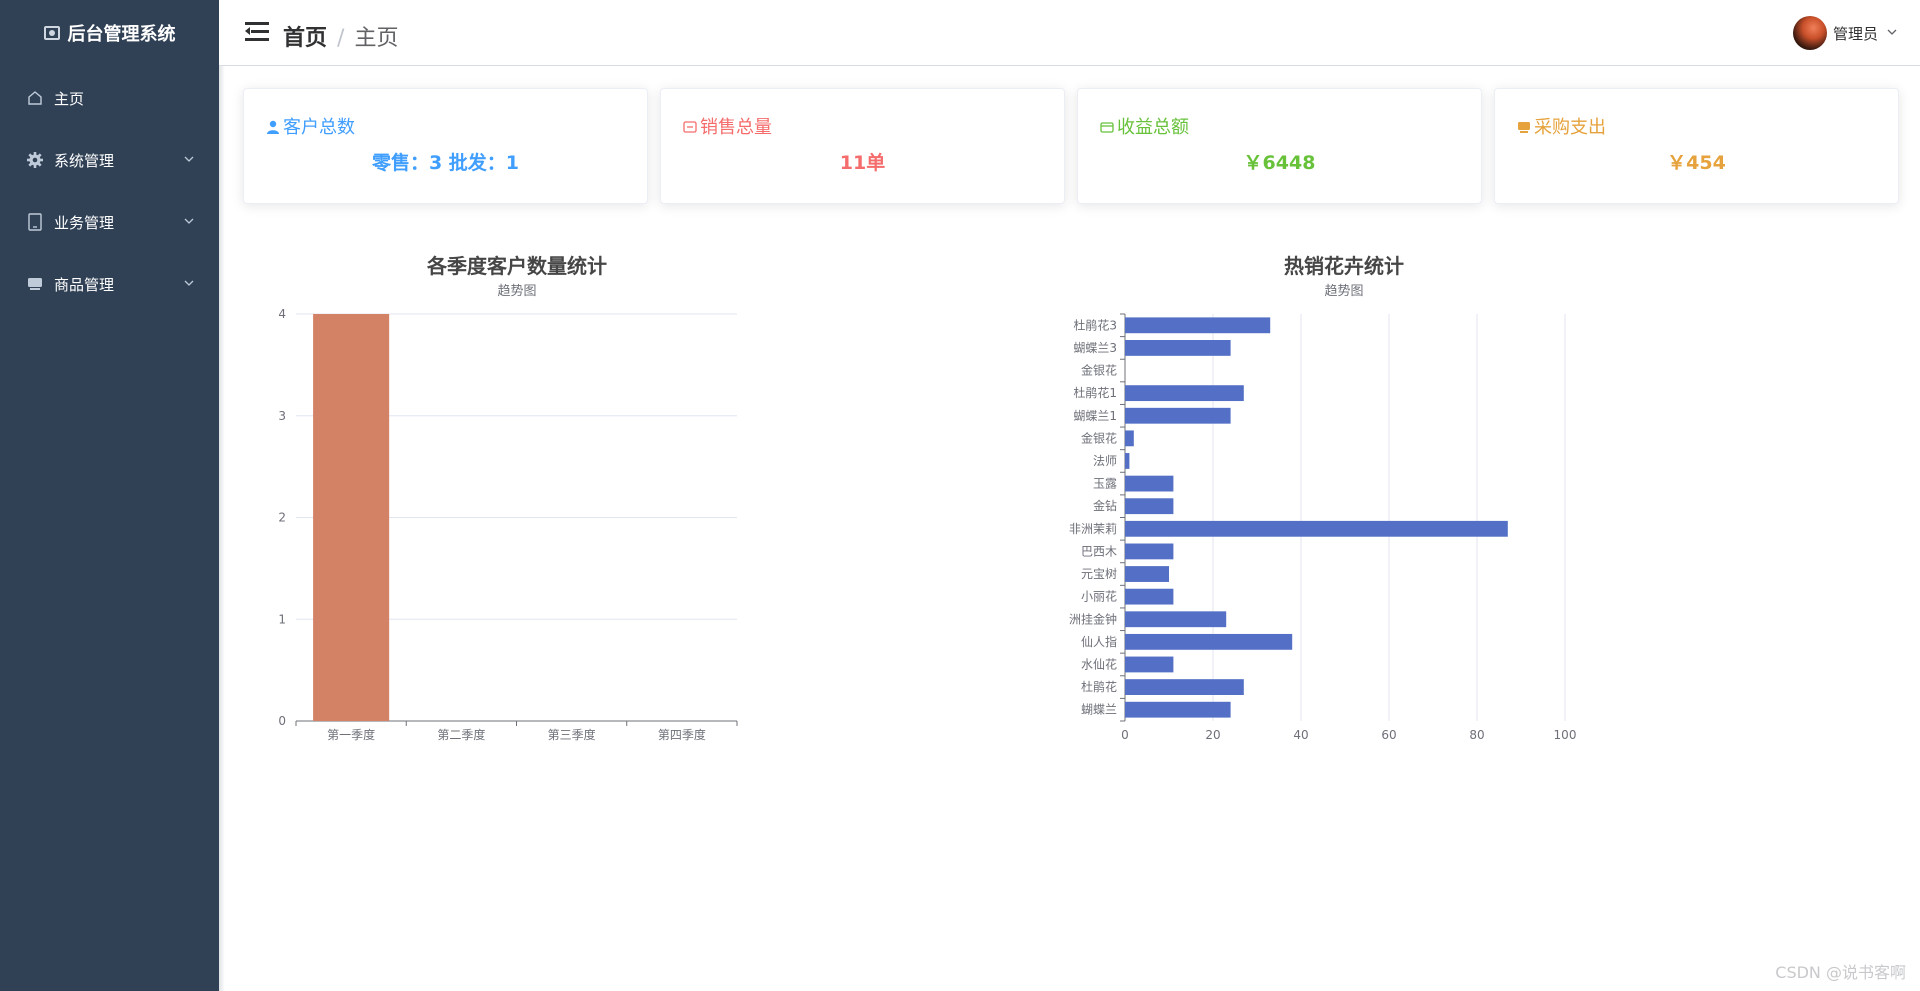  I want to click on sidebar-item-system: 系统管理, so click(109, 160).